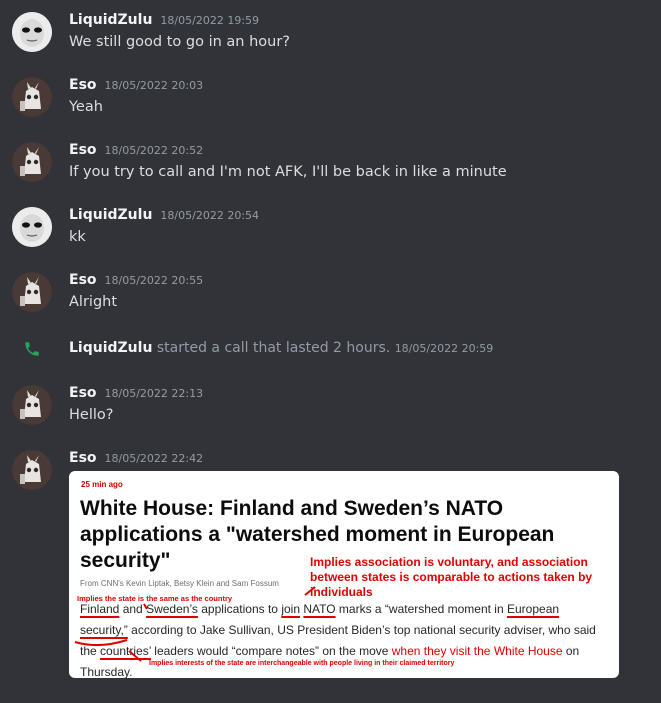 Image resolution: width=661 pixels, height=703 pixels. Describe the element at coordinates (210, 215) in the screenshot. I see `message-timestamp: 18/05/2022 20:54` at that location.